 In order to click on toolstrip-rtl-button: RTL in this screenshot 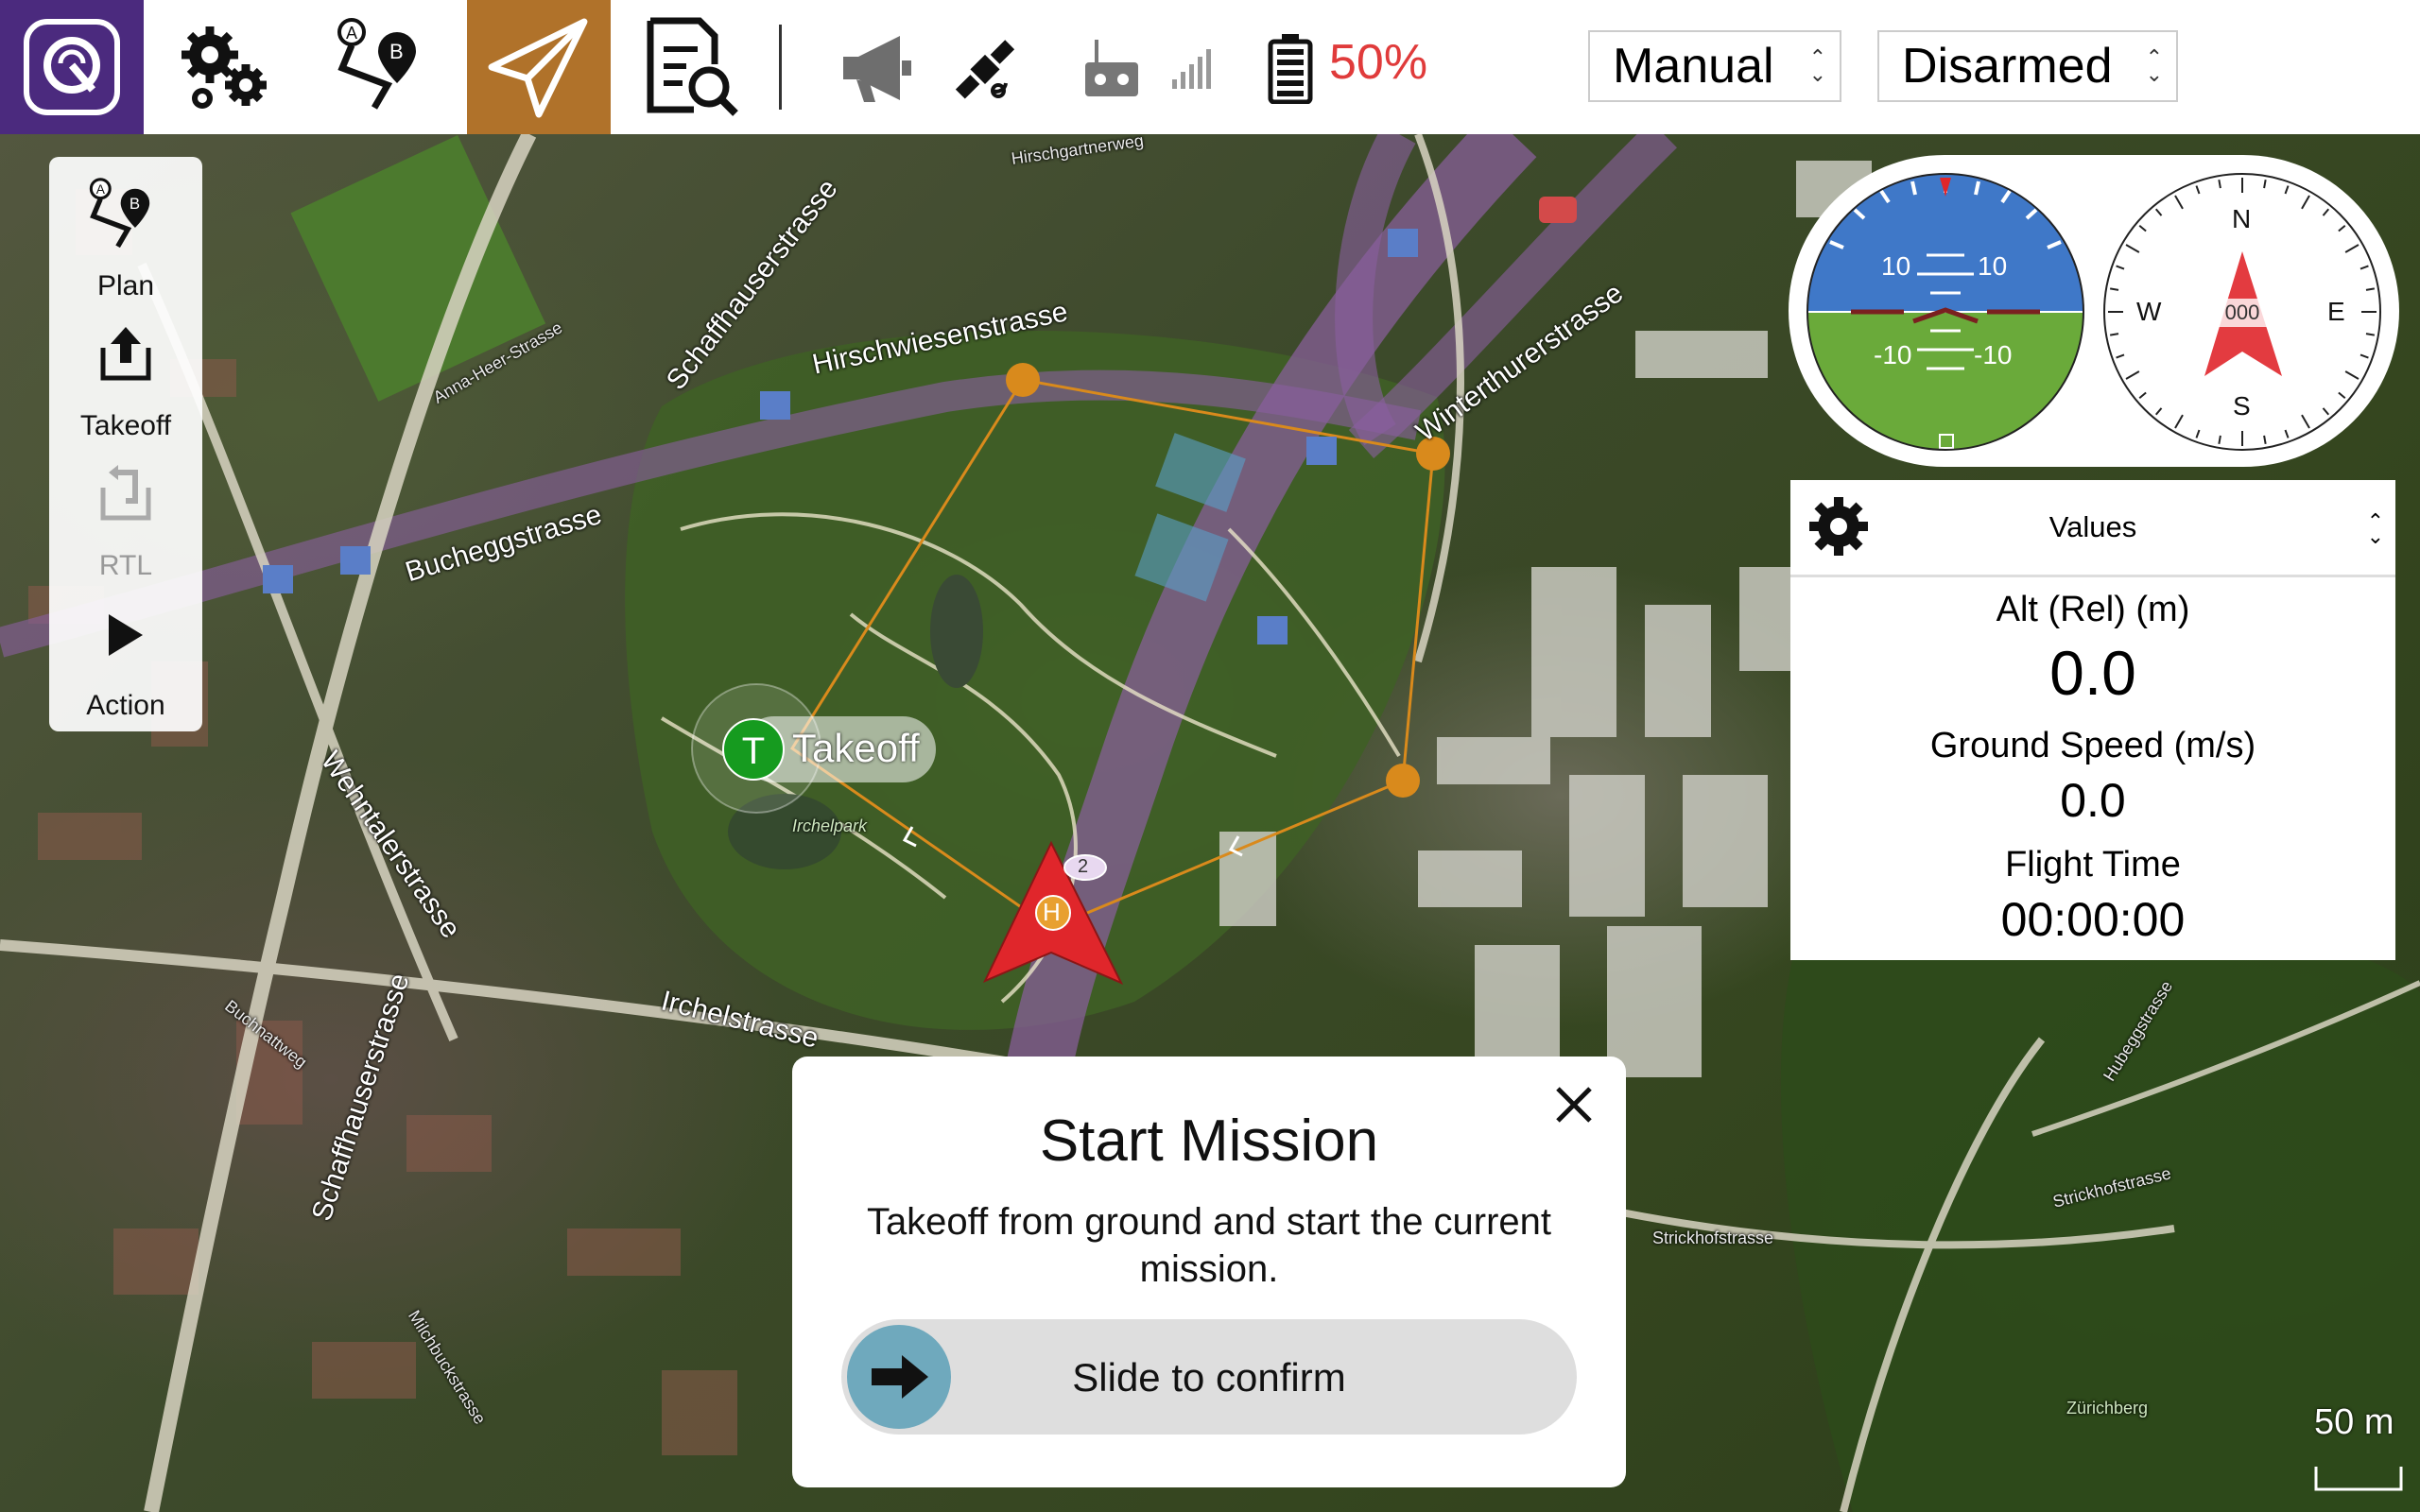, I will do `click(125, 518)`.